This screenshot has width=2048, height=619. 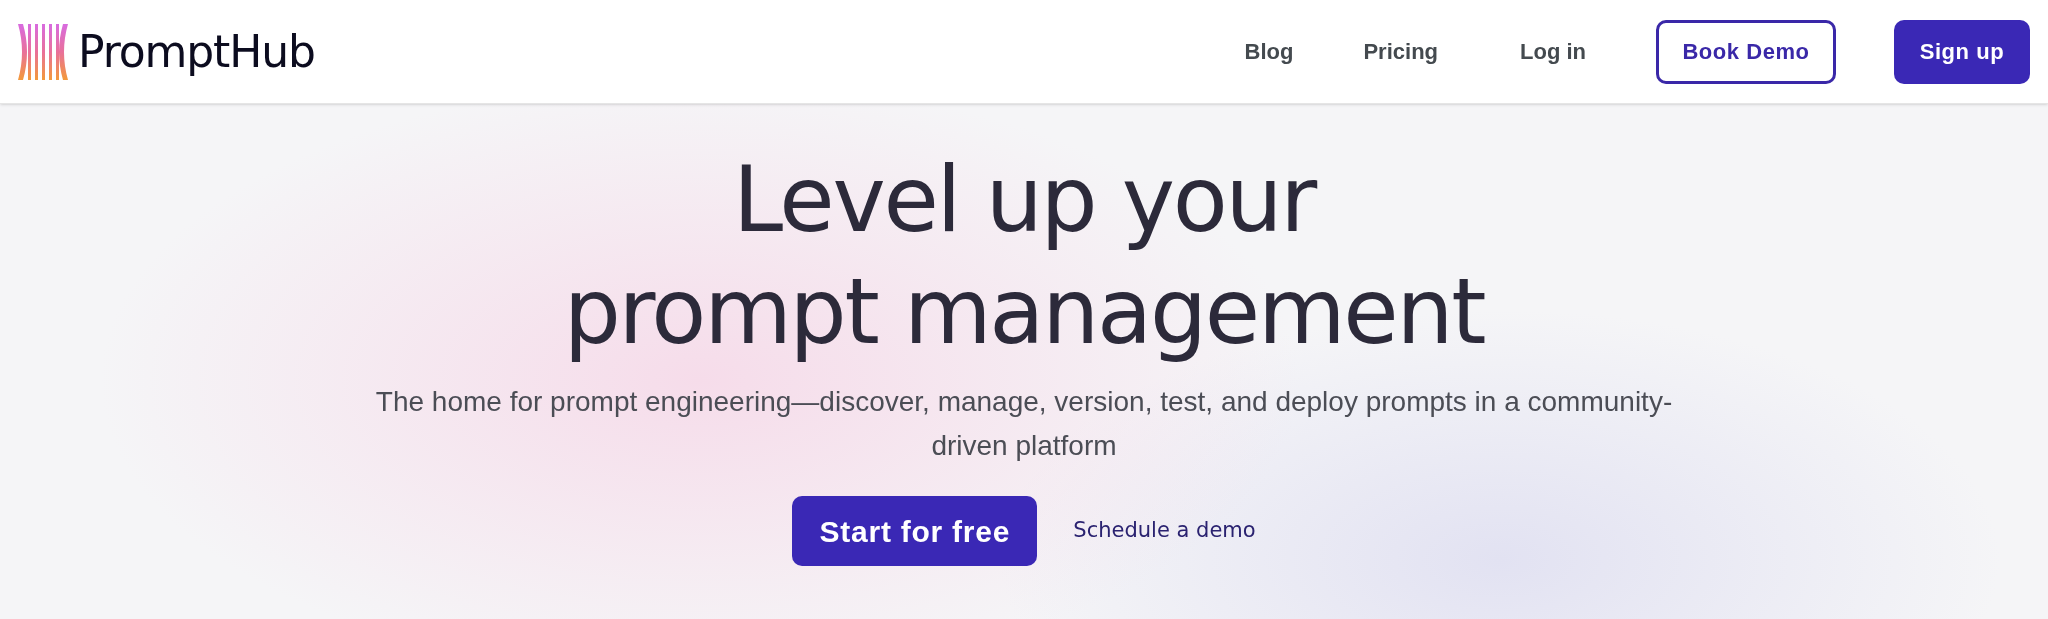 What do you see at coordinates (915, 531) in the screenshot?
I see `start-button: Start for free` at bounding box center [915, 531].